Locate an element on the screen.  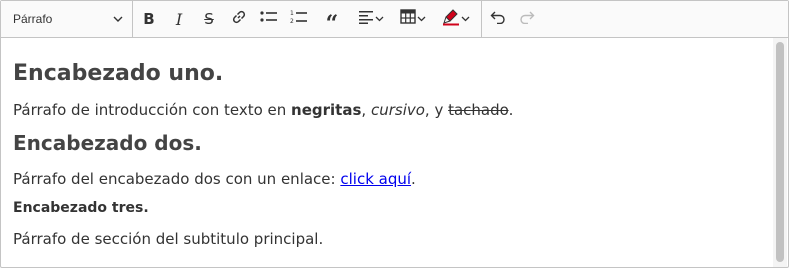
bulleted-list-button is located at coordinates (269, 19).